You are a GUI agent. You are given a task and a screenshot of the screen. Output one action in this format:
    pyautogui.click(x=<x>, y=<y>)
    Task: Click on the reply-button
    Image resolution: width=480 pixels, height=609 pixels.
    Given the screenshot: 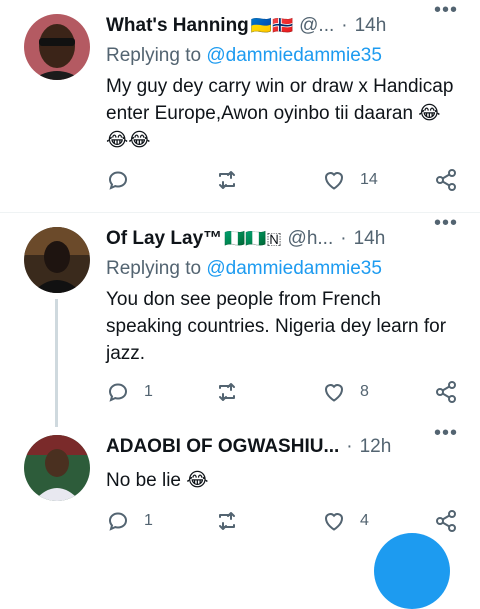 What is the action you would take?
    pyautogui.click(x=125, y=180)
    